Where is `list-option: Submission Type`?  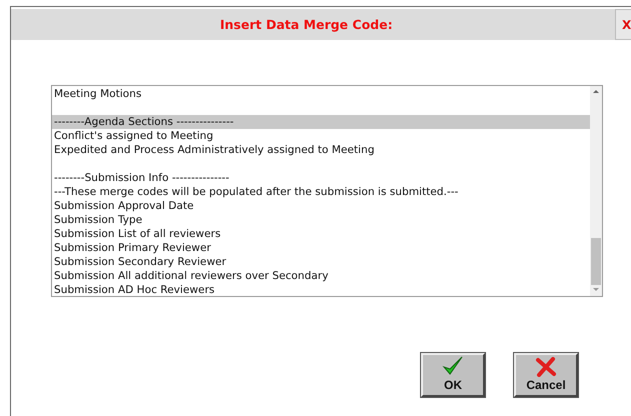 list-option: Submission Type is located at coordinates (321, 220).